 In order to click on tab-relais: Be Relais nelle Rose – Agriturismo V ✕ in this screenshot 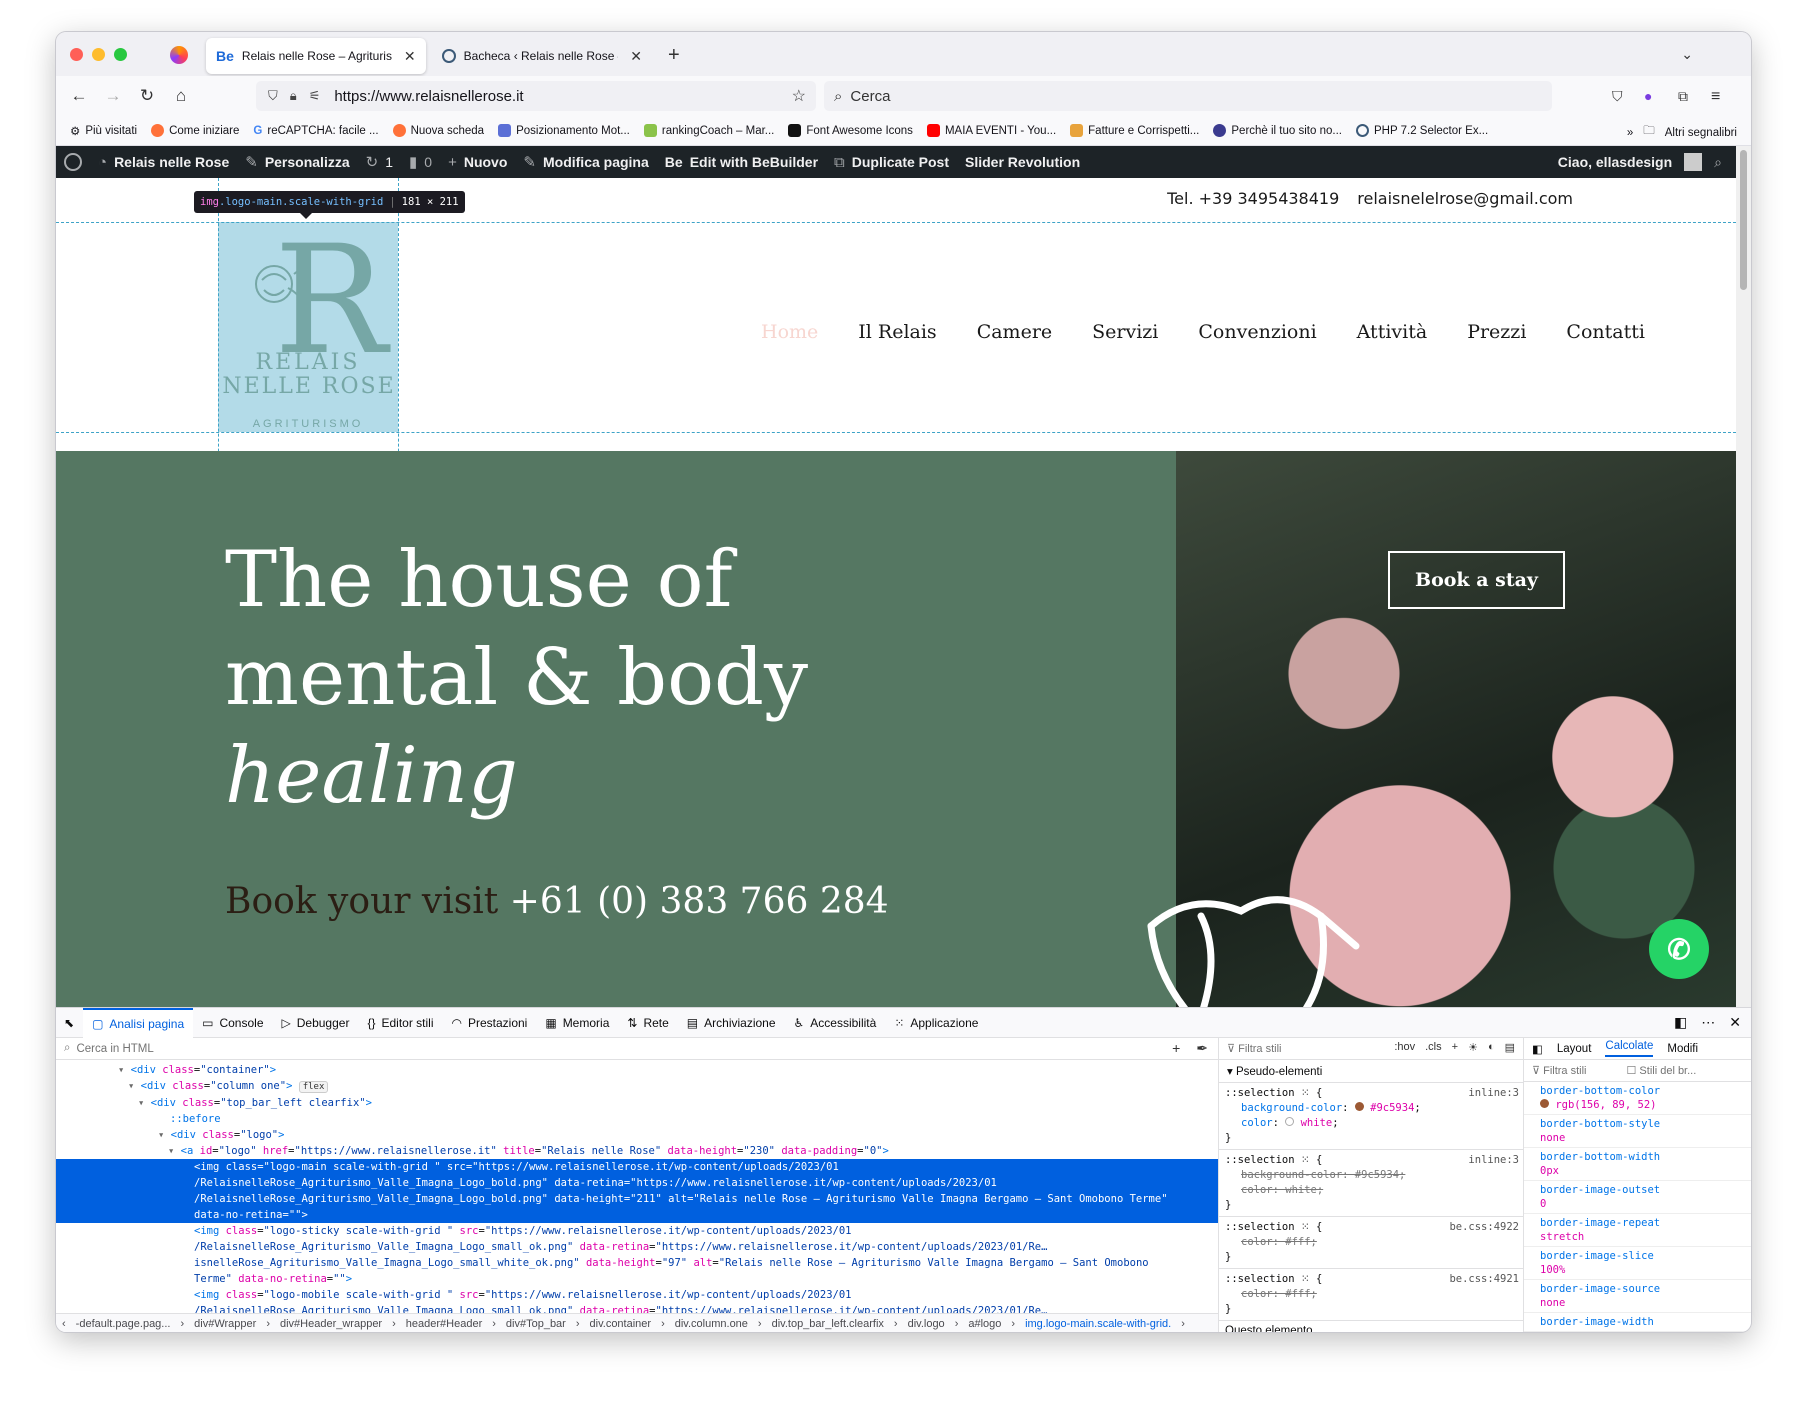, I will do `click(316, 56)`.